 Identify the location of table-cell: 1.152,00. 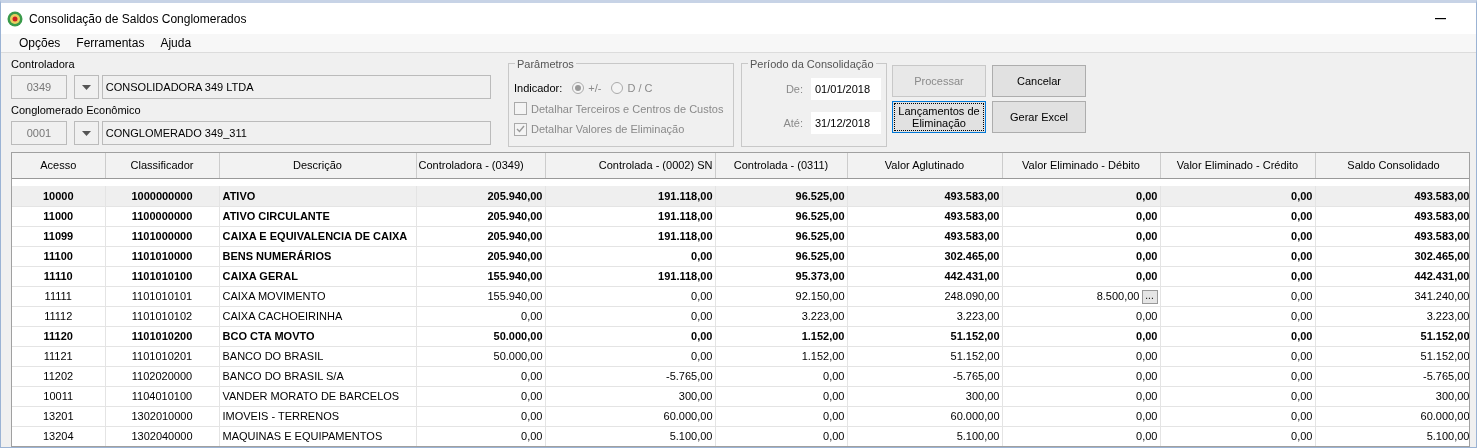
(781, 336).